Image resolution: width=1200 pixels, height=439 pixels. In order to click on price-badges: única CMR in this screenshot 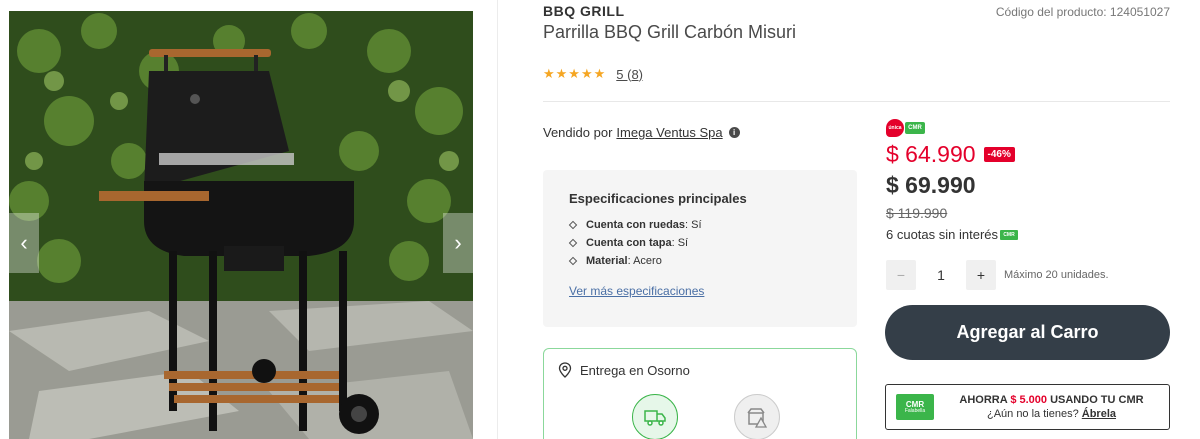, I will do `click(905, 128)`.